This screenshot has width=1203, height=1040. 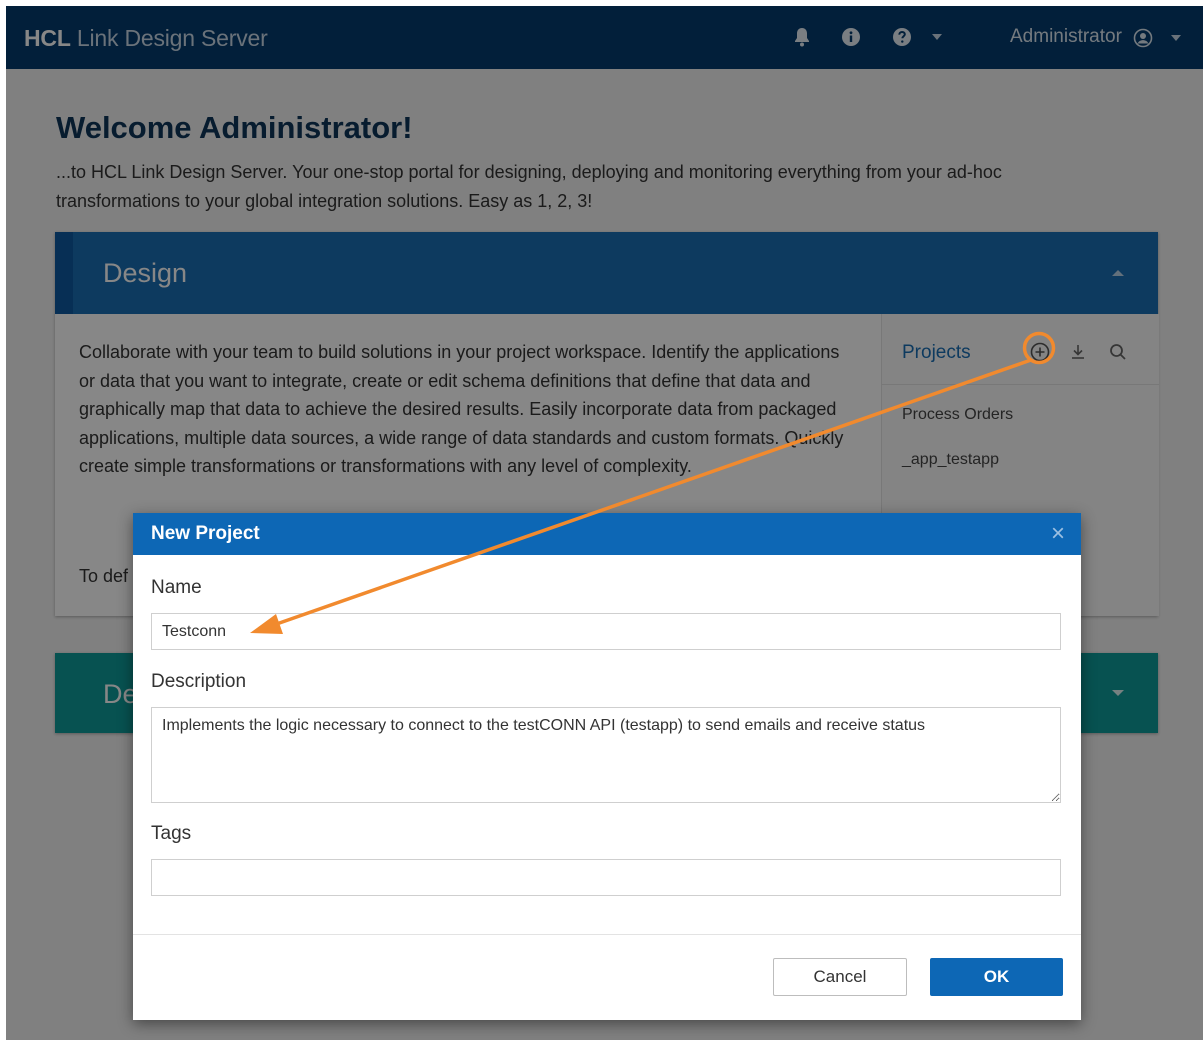 What do you see at coordinates (1039, 348) in the screenshot?
I see `annotation-highlight-circle` at bounding box center [1039, 348].